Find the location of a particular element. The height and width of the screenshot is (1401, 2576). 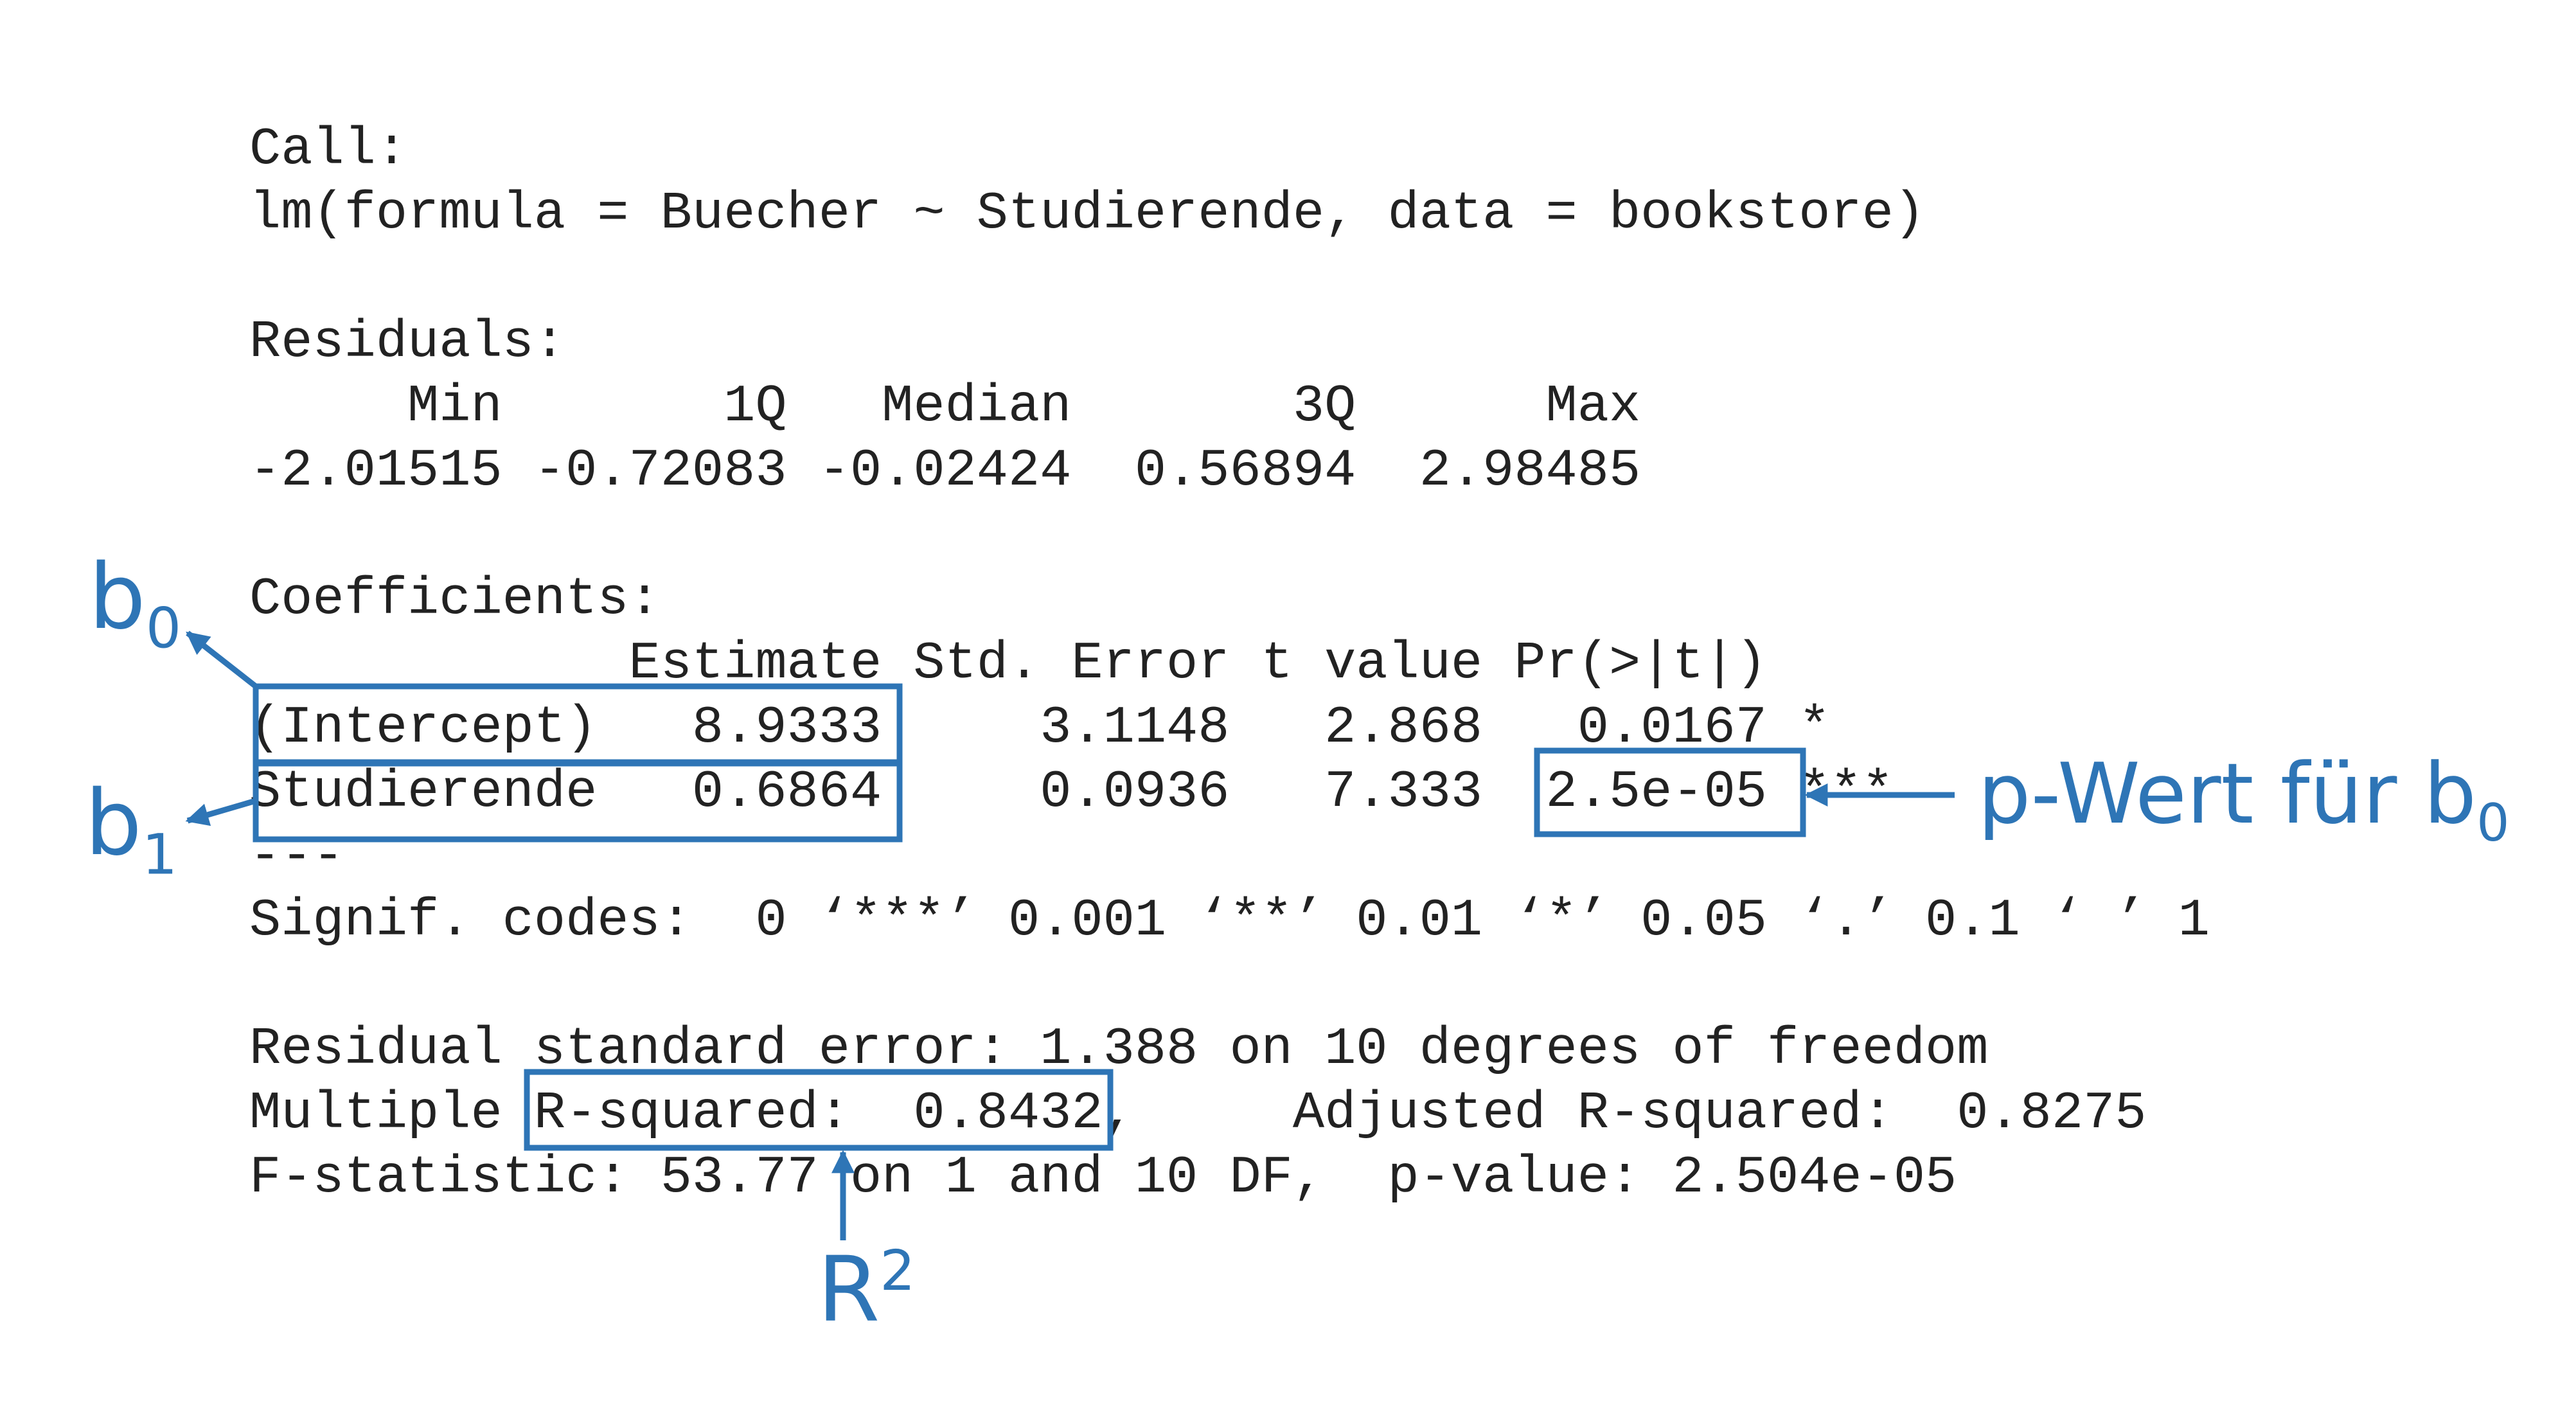

b0-label: b0 is located at coordinates (136, 603).